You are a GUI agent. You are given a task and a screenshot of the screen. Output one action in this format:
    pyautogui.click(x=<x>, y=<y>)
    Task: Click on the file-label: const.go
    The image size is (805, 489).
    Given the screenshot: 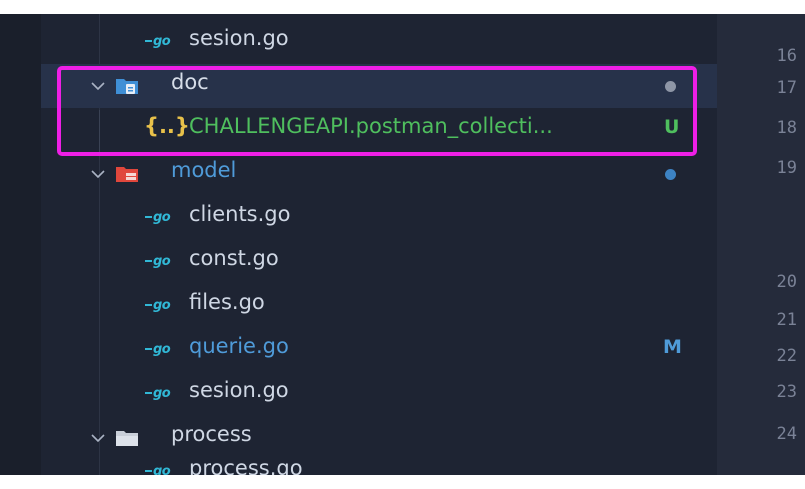 What is the action you would take?
    pyautogui.click(x=234, y=258)
    